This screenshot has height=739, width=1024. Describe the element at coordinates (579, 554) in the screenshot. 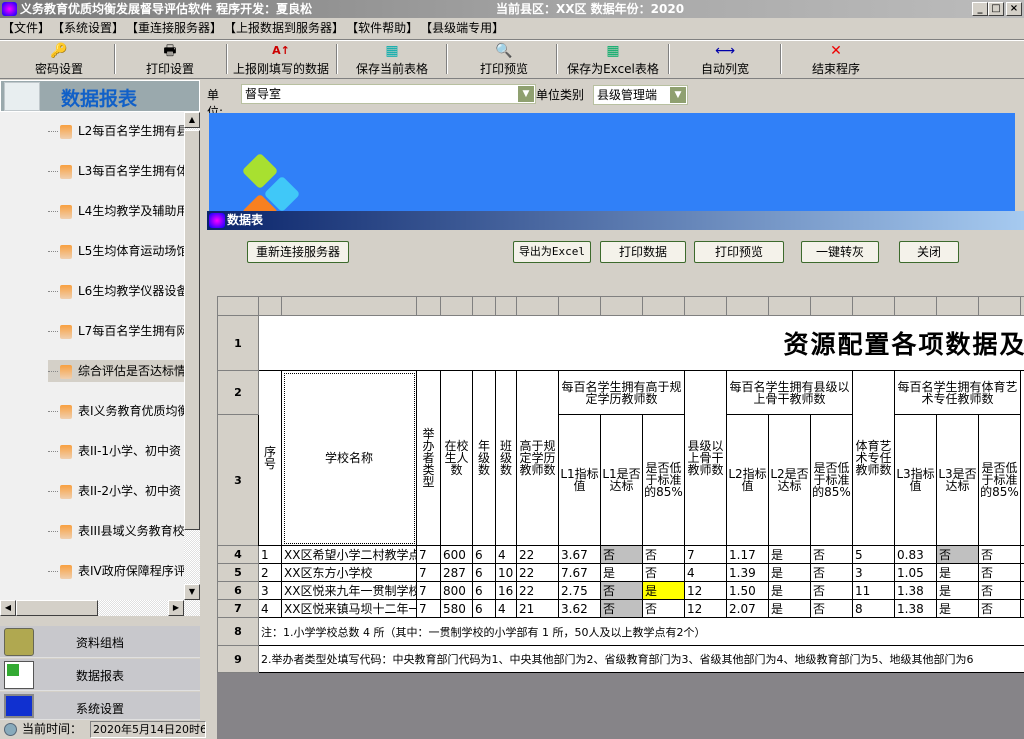

I see `table-cell: 3.67` at that location.